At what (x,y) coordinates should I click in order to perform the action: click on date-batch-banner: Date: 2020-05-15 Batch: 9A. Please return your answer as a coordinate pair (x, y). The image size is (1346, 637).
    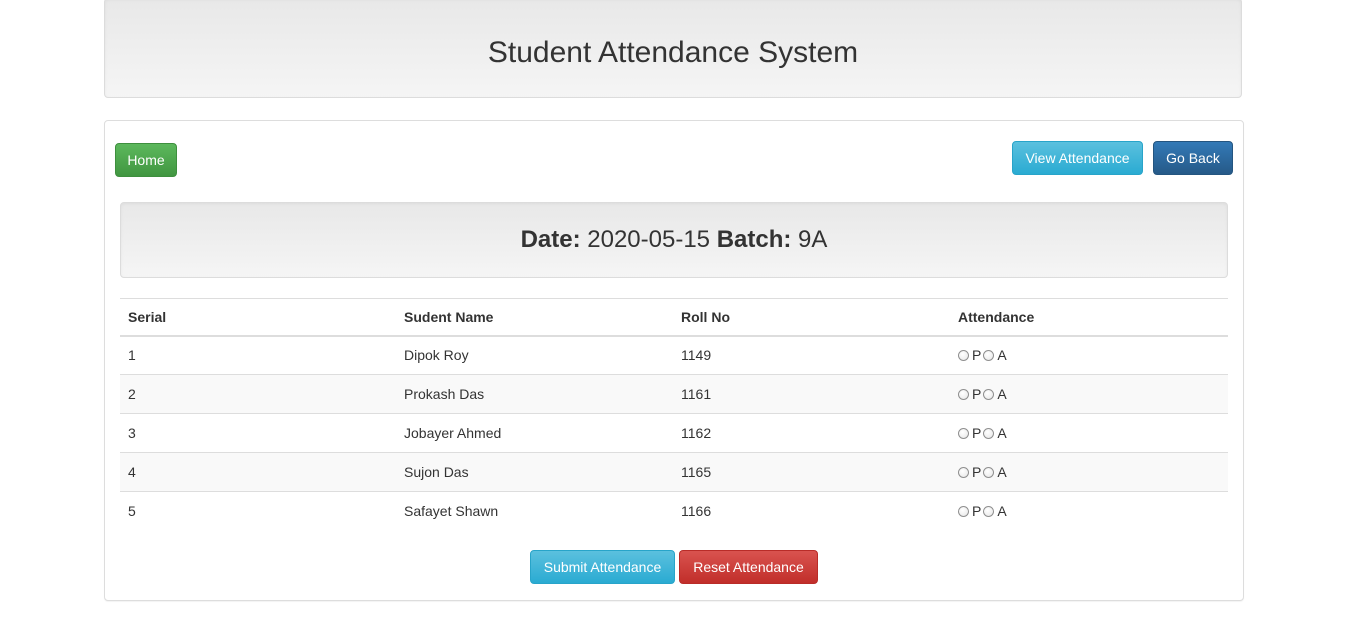
    Looking at the image, I should click on (674, 240).